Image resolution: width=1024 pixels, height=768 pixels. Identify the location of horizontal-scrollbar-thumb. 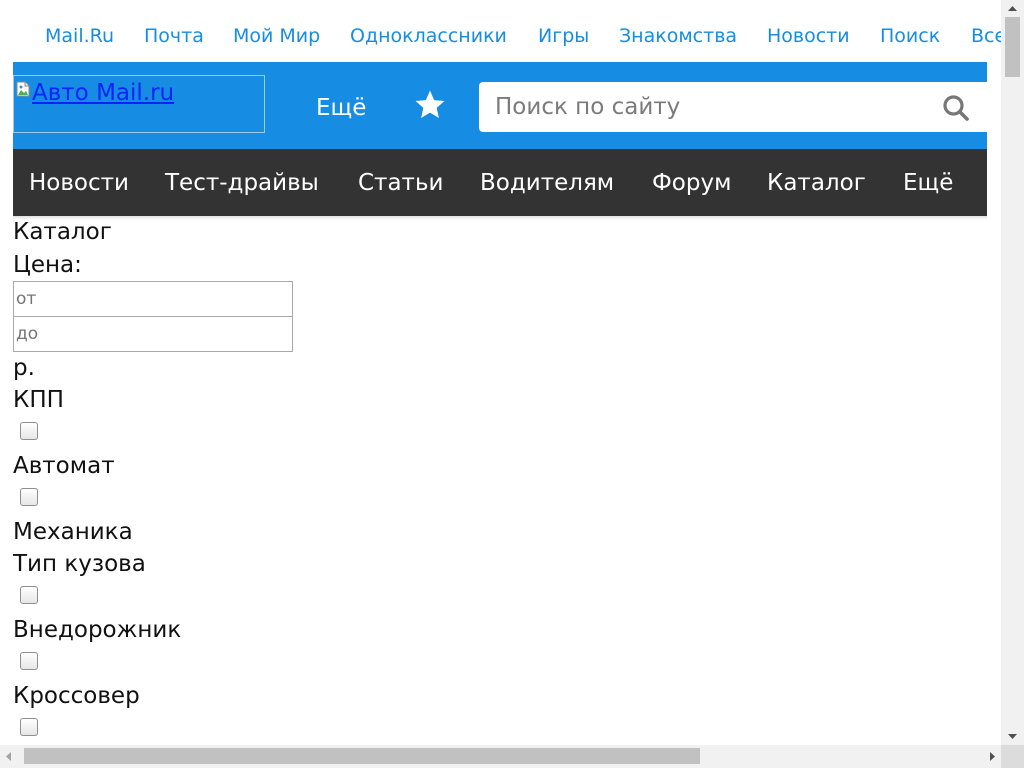
(362, 756).